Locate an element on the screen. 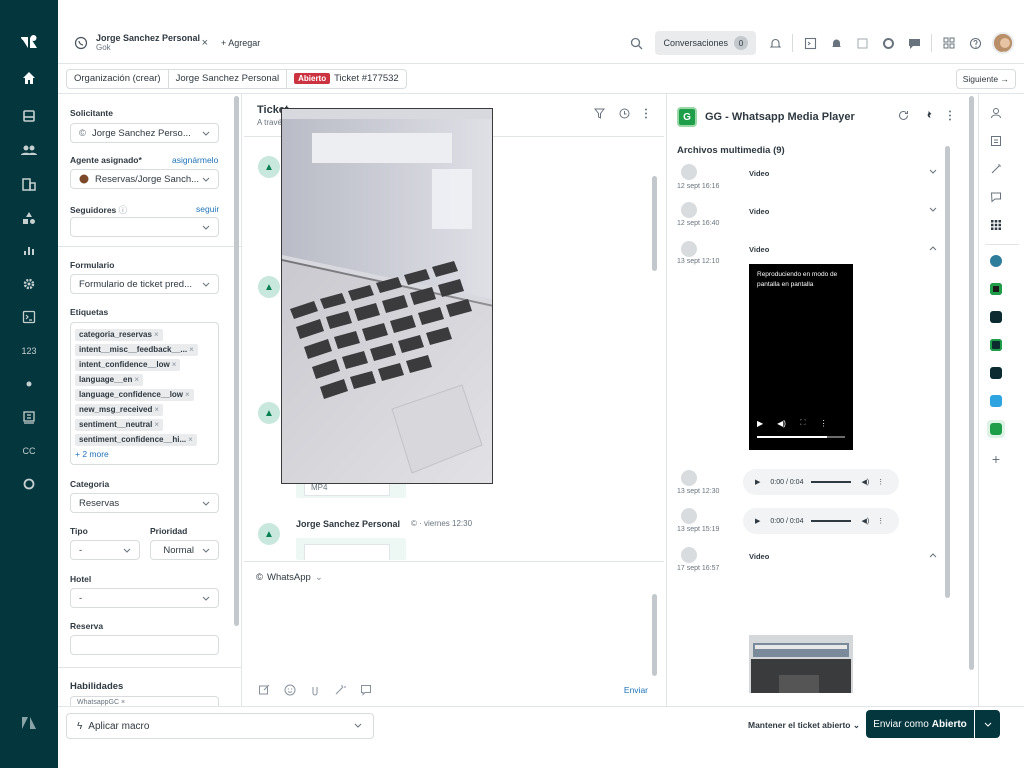 The height and width of the screenshot is (768, 1024). tag-chip: sentiment_confidence__hi... × is located at coordinates (136, 440).